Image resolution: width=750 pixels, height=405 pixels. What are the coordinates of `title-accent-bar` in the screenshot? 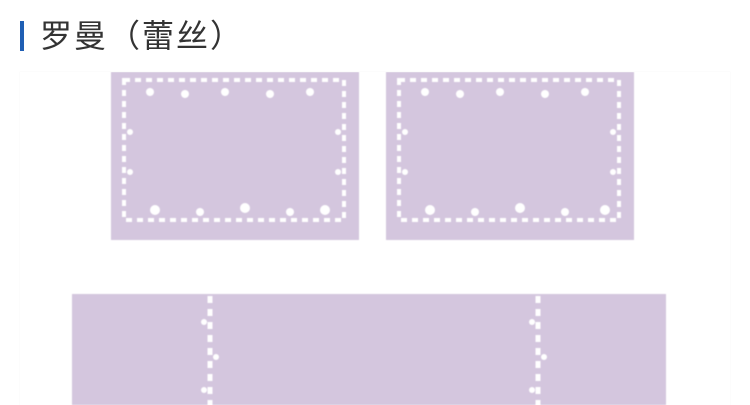 It's located at (22, 36).